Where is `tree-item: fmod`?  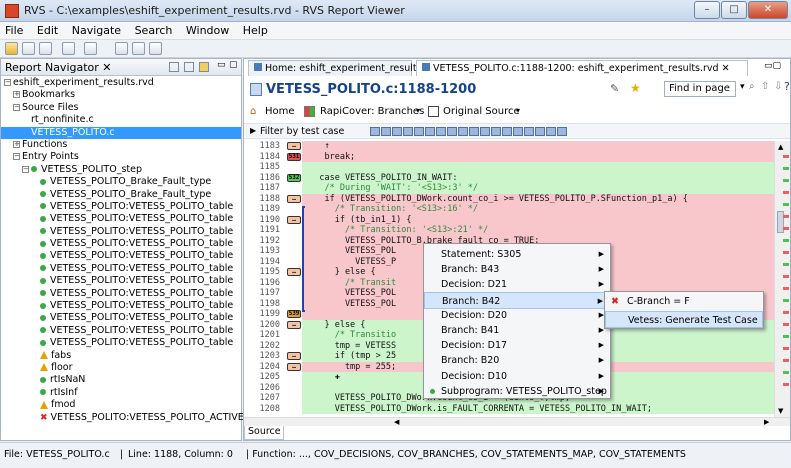
tree-item: fmod is located at coordinates (121, 405).